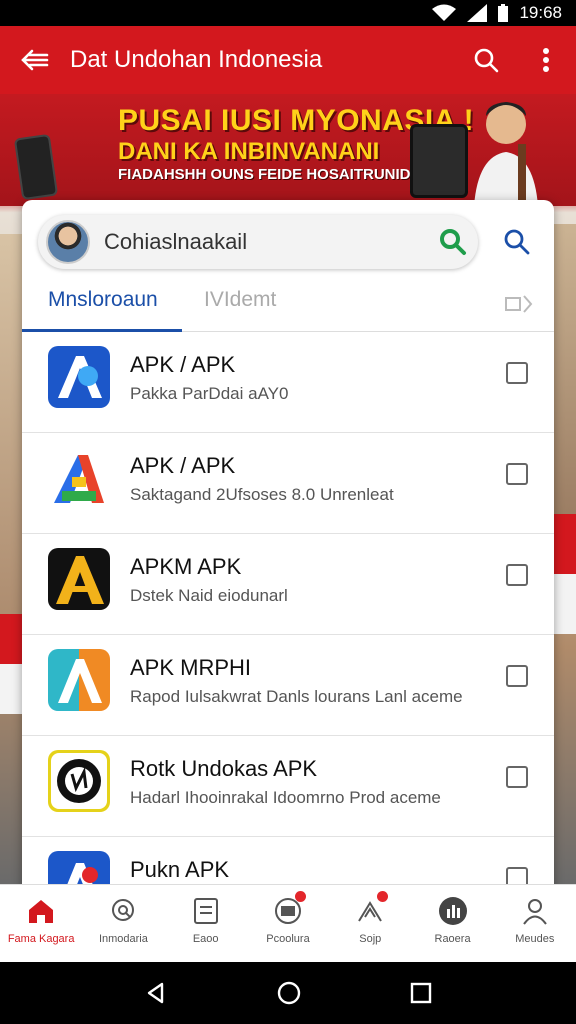  Describe the element at coordinates (540, 12) in the screenshot. I see `status-time: 19:68` at that location.